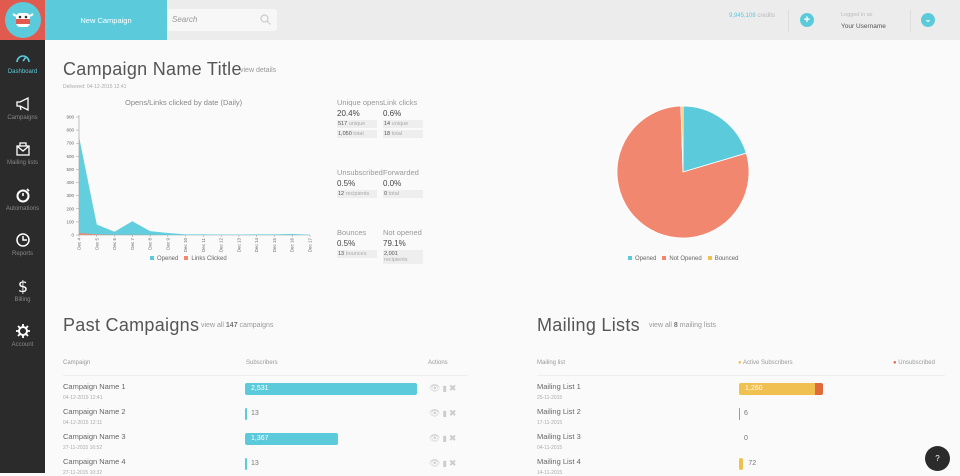 The width and height of the screenshot is (960, 476). Describe the element at coordinates (722, 259) in the screenshot. I see `legend-bounced: Bounced` at that location.